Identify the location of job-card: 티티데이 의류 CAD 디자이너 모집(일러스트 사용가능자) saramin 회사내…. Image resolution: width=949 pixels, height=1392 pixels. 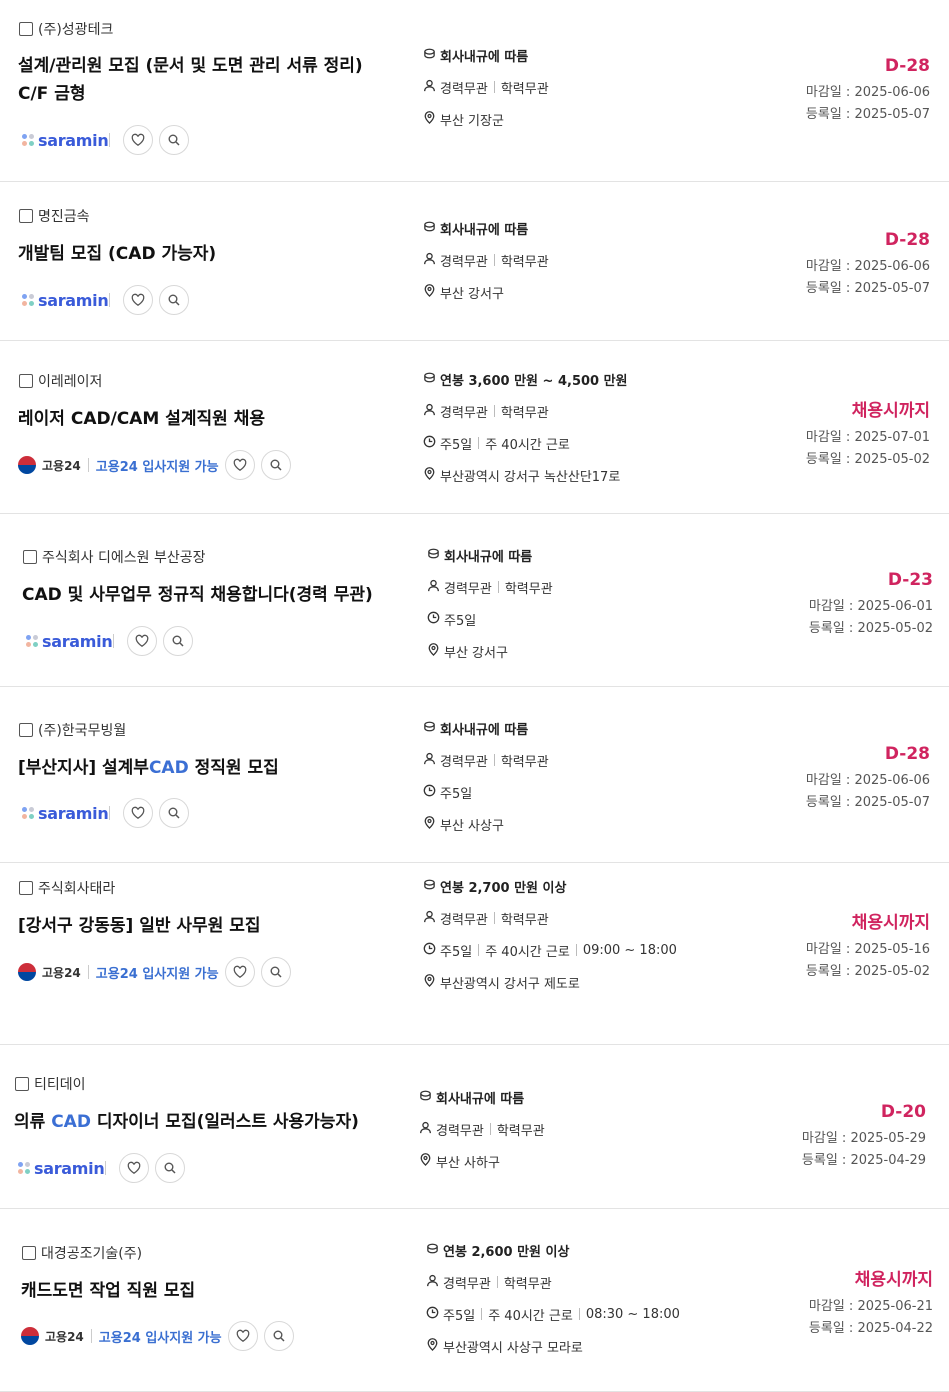
(474, 1127).